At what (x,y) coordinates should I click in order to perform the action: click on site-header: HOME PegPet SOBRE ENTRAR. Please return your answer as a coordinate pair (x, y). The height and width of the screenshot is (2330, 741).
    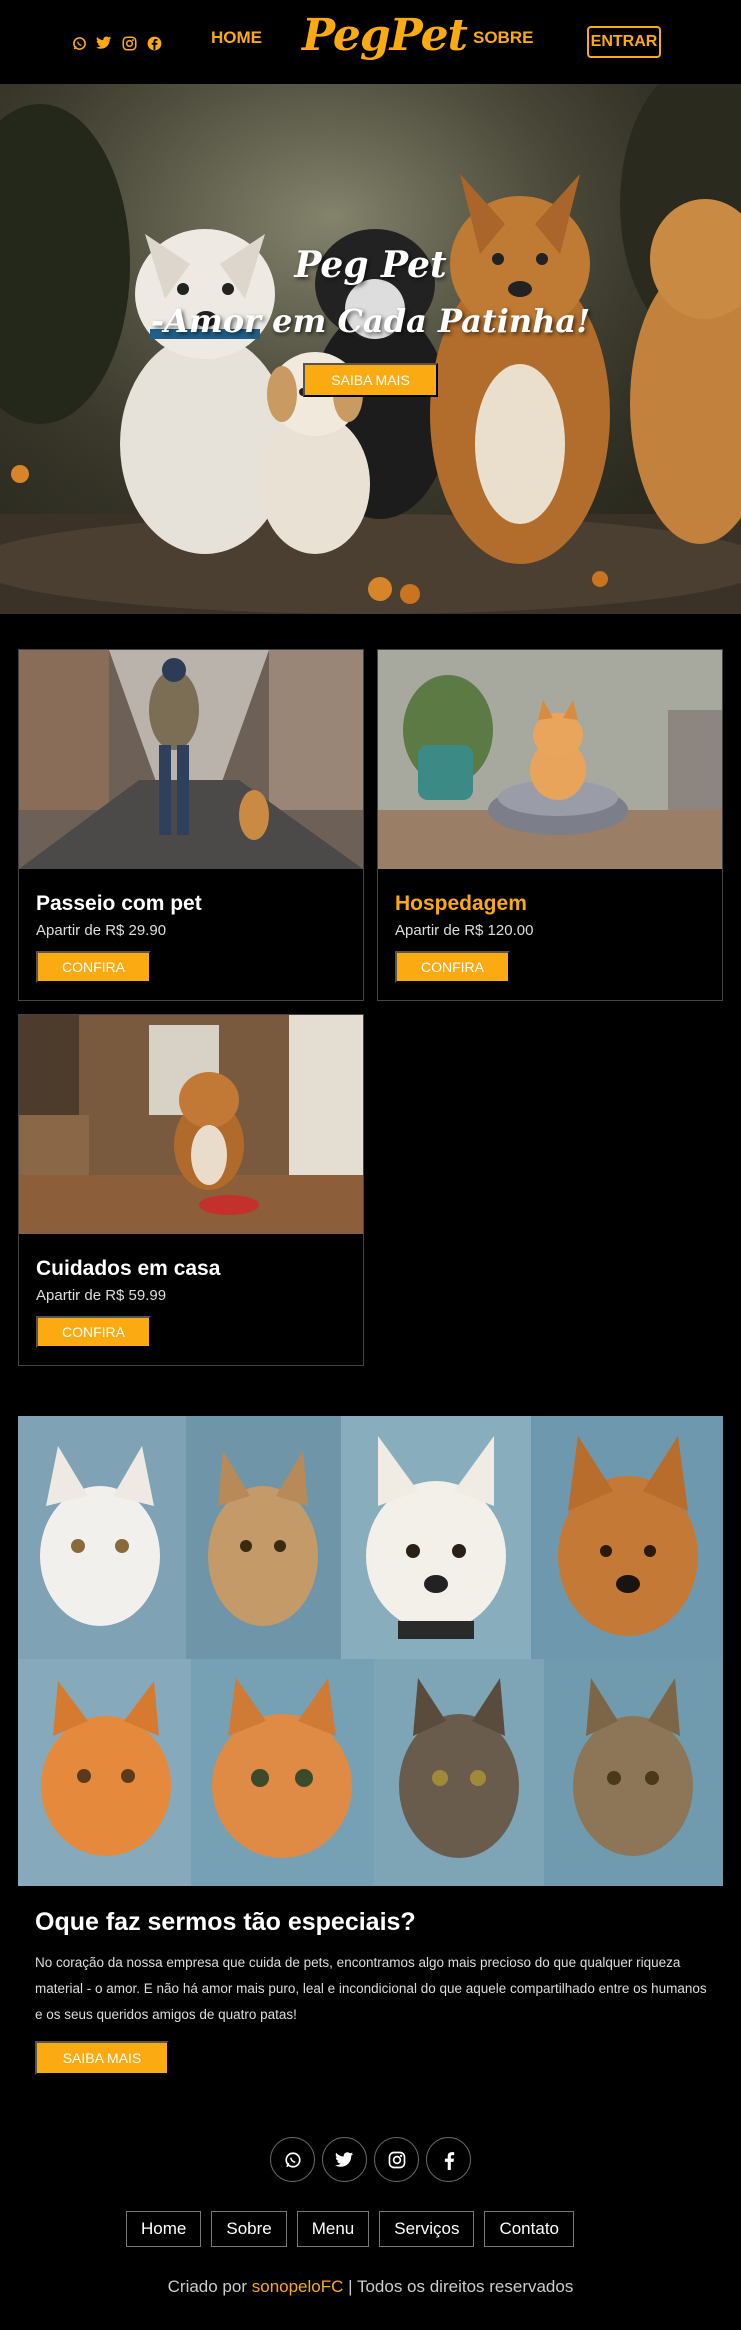
    Looking at the image, I should click on (370, 42).